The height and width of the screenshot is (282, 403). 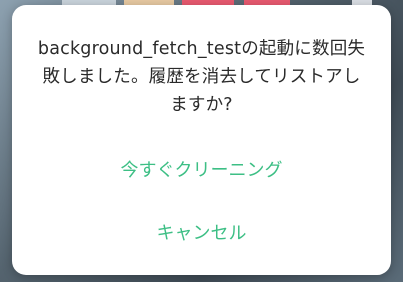 What do you see at coordinates (201, 232) in the screenshot?
I see `cancel-button: キャンセル` at bounding box center [201, 232].